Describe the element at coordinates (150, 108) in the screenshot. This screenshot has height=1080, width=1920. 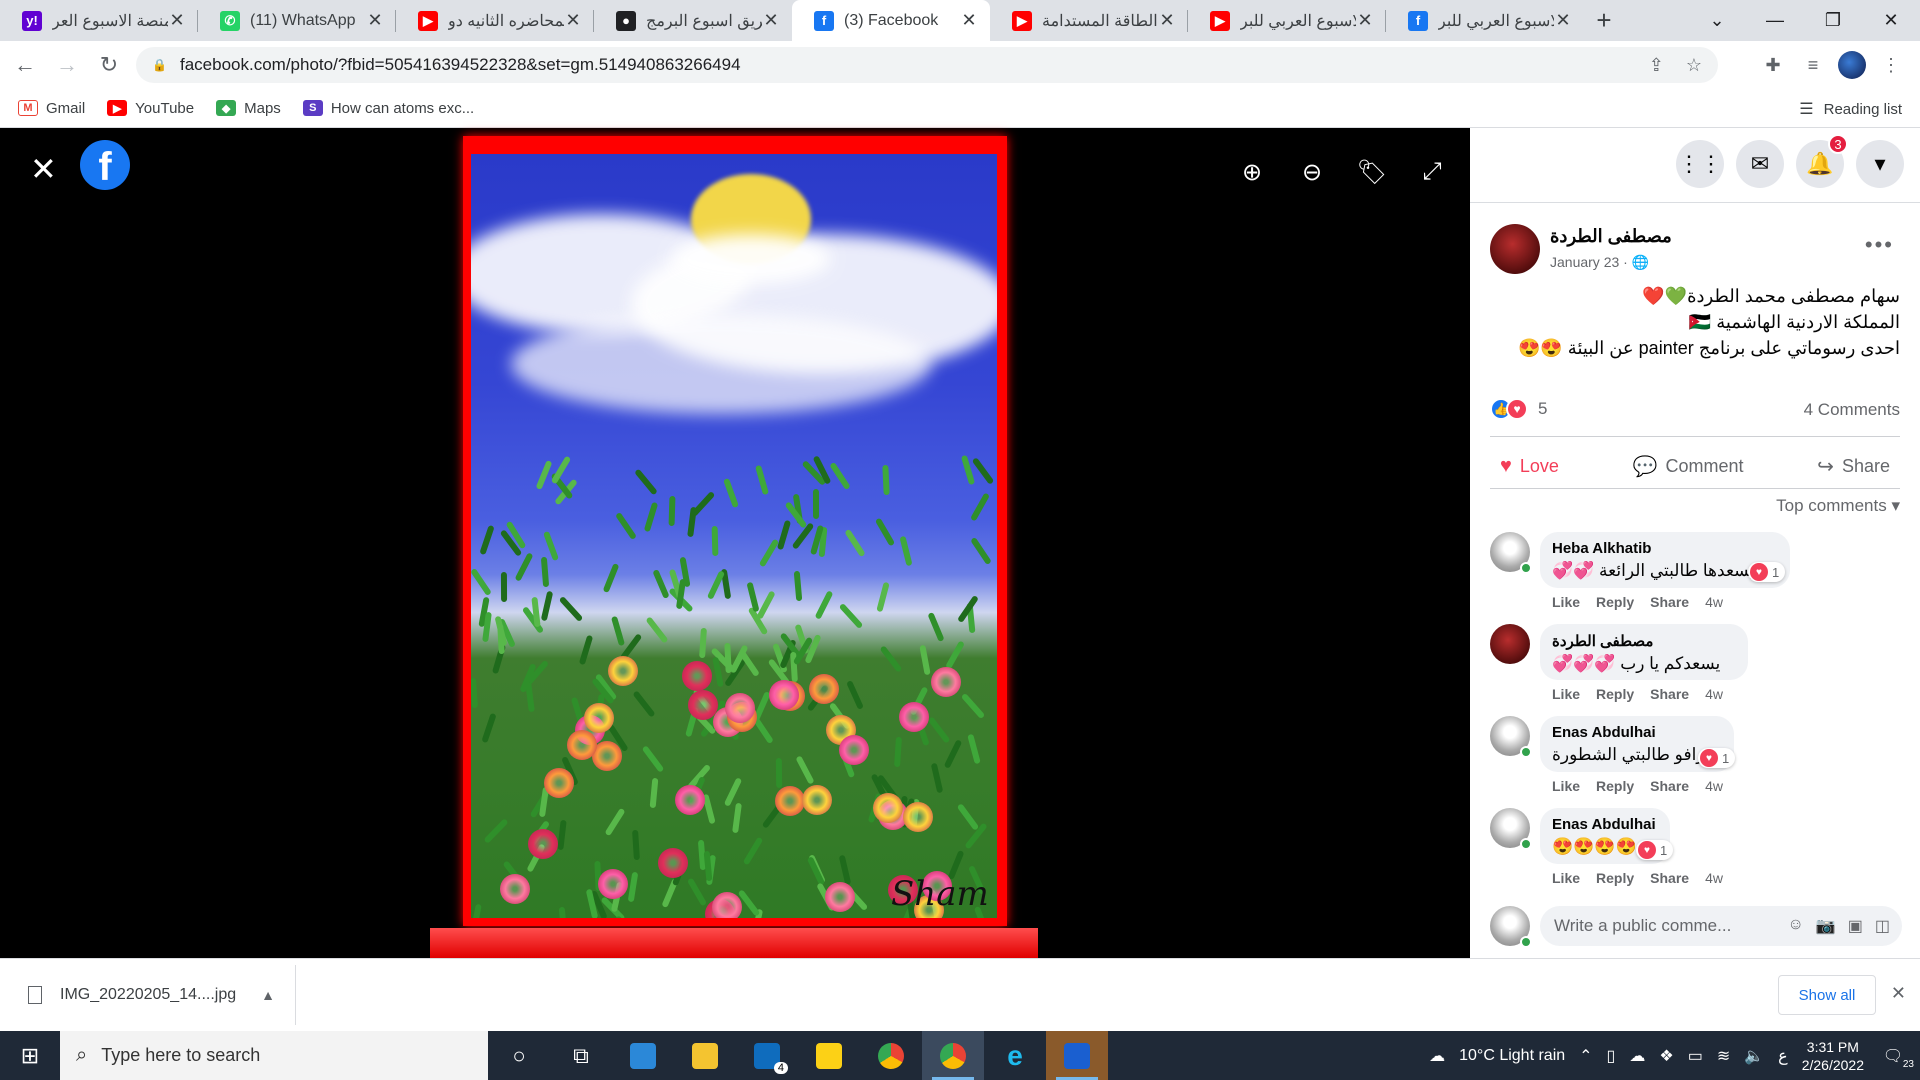
I see `bookmark-youtube: ▶ YouTube` at that location.